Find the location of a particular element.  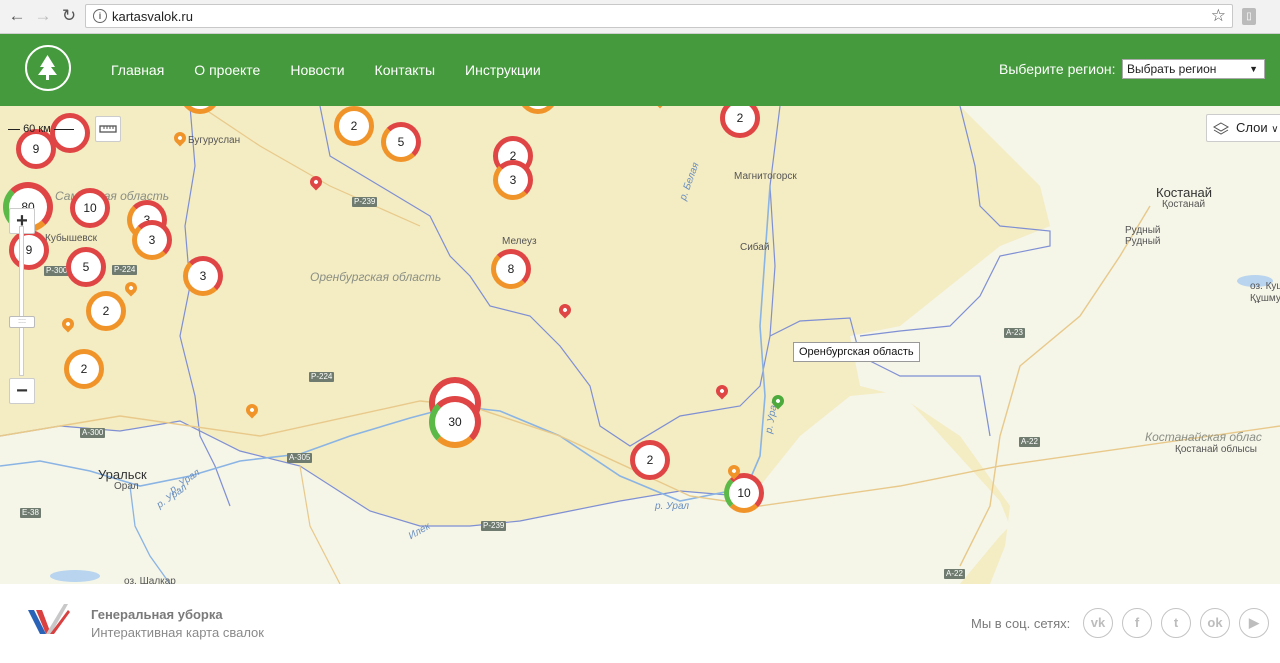

map-scale: 60 км is located at coordinates (41, 129).